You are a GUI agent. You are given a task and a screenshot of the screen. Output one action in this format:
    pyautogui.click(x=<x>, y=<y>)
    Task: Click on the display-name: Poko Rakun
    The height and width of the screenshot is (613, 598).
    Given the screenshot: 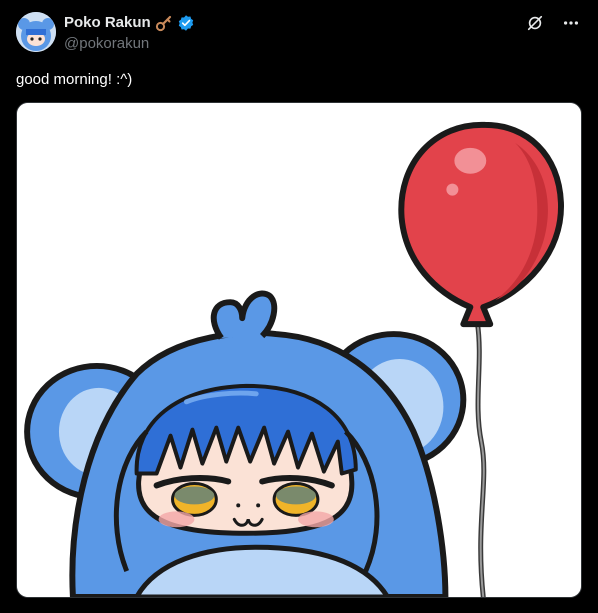 What is the action you would take?
    pyautogui.click(x=107, y=23)
    